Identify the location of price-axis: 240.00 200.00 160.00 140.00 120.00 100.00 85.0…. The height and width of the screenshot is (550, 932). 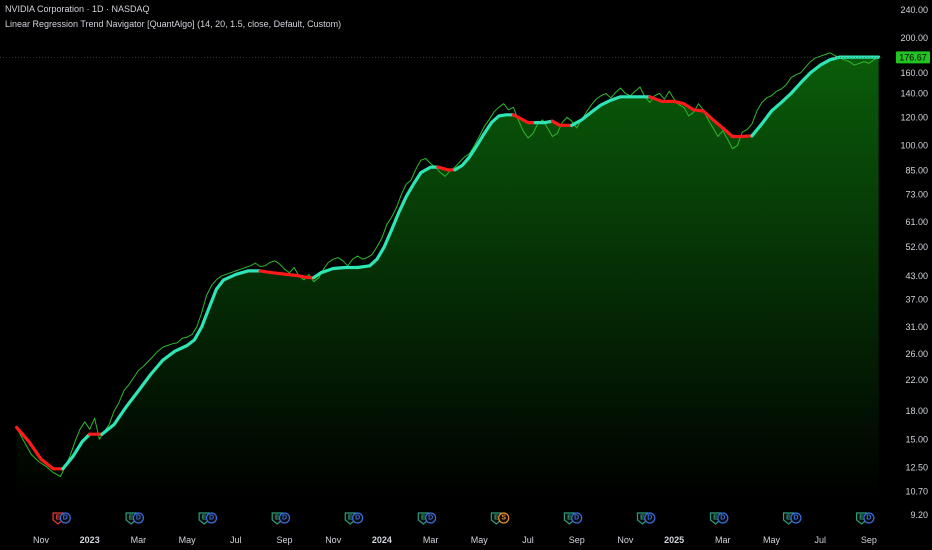
(914, 262).